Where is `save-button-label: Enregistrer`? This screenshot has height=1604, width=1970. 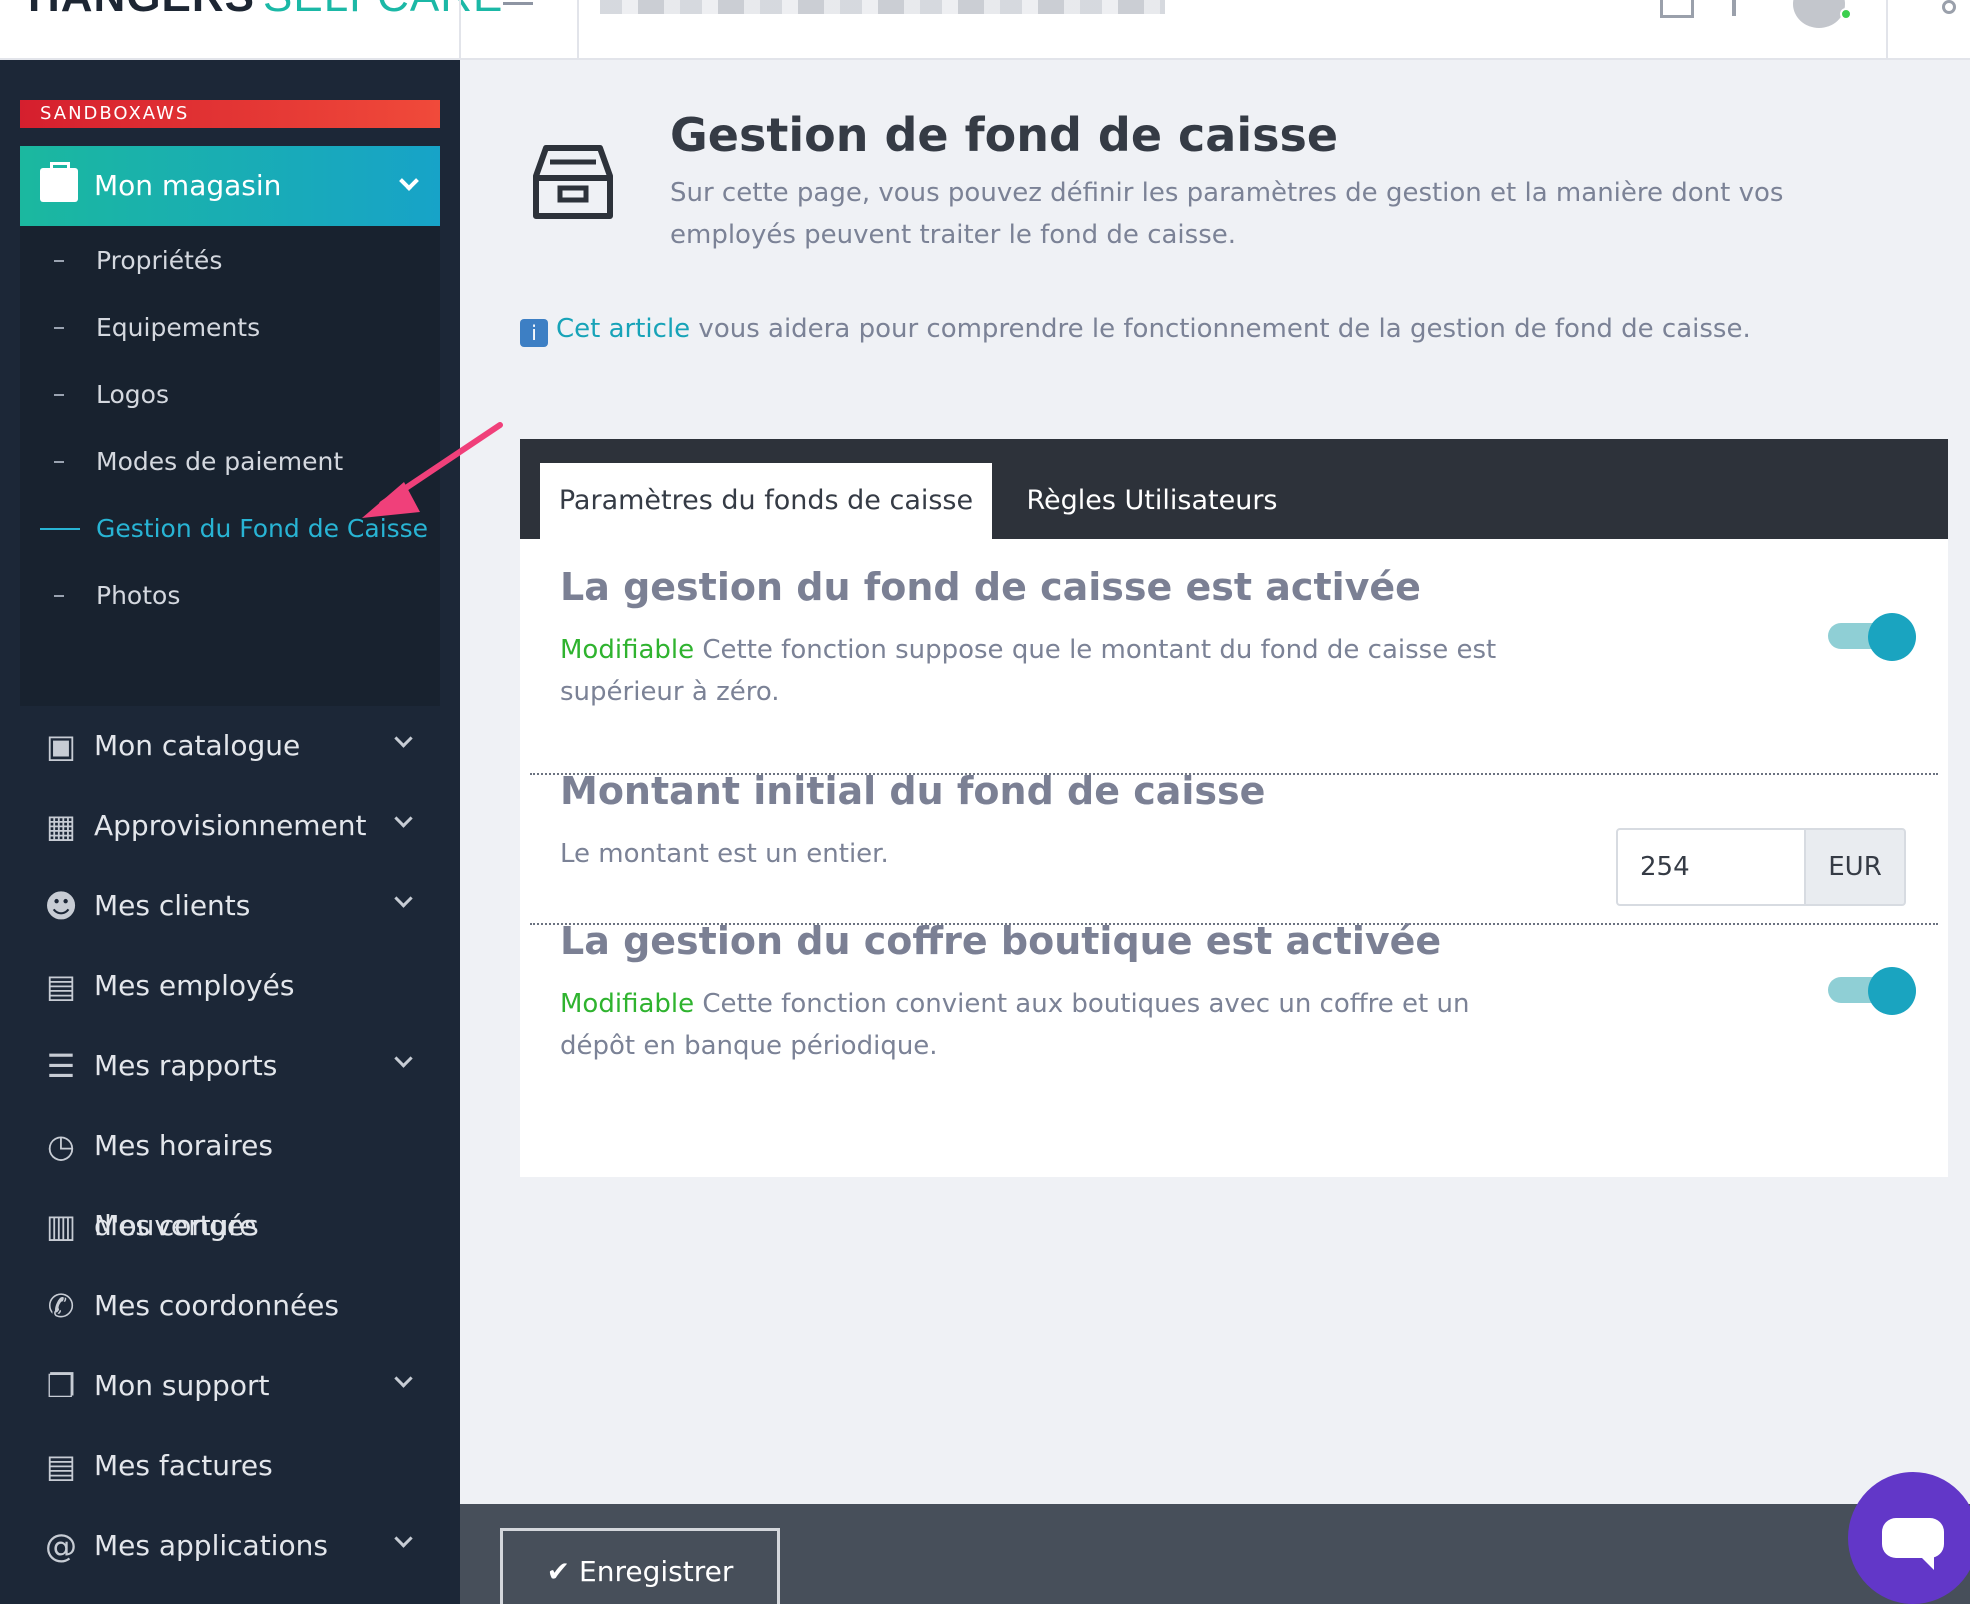
save-button-label: Enregistrer is located at coordinates (656, 1571).